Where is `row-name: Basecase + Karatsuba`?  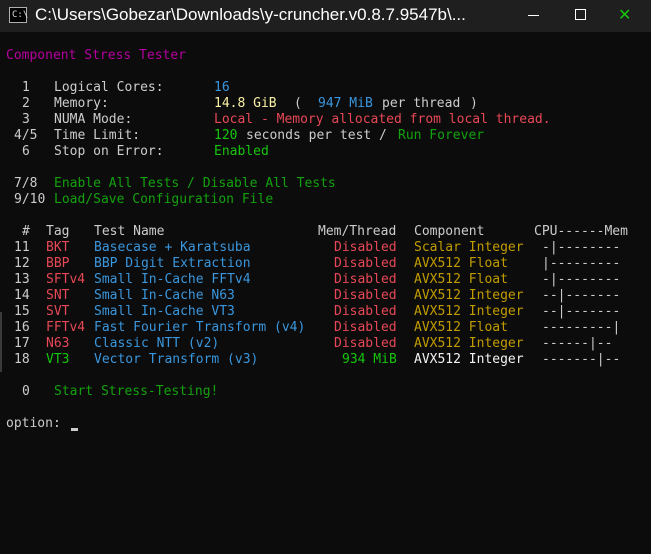
row-name: Basecase + Karatsuba is located at coordinates (172, 247).